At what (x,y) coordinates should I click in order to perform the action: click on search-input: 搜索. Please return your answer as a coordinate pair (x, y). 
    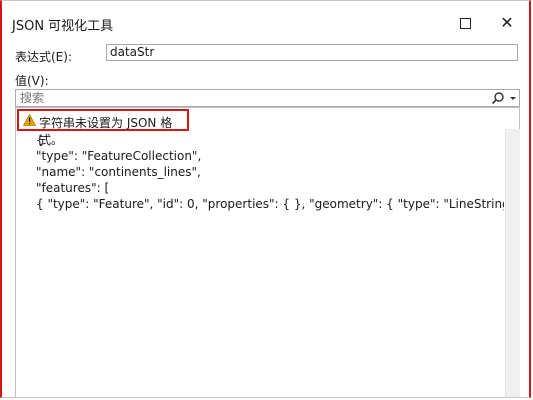
    Looking at the image, I should click on (32, 98).